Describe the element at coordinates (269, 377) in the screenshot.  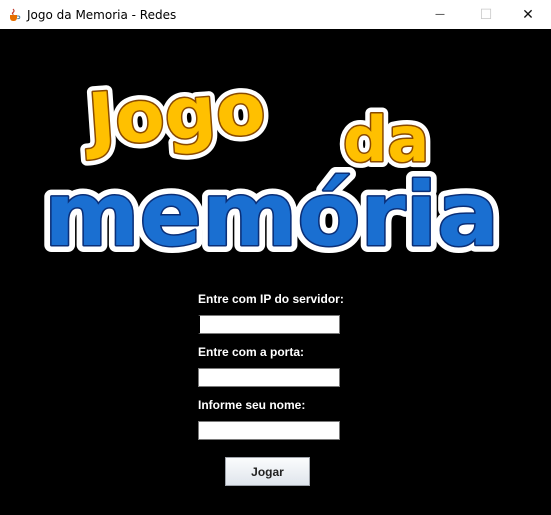
I see `port-input` at that location.